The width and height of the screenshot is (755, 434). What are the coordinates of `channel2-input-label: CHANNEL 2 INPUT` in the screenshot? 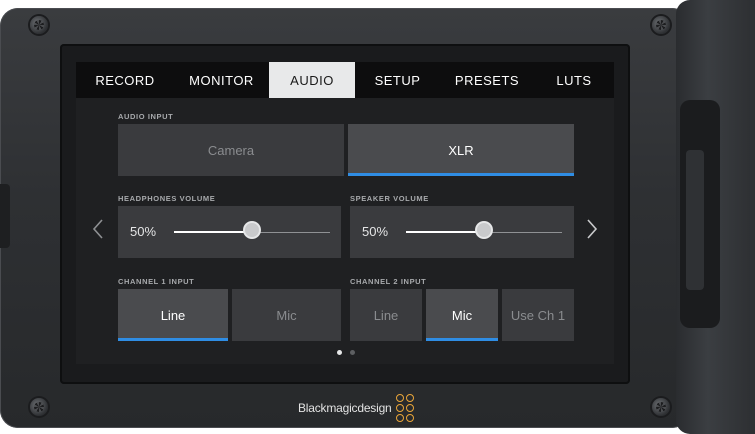 It's located at (388, 281).